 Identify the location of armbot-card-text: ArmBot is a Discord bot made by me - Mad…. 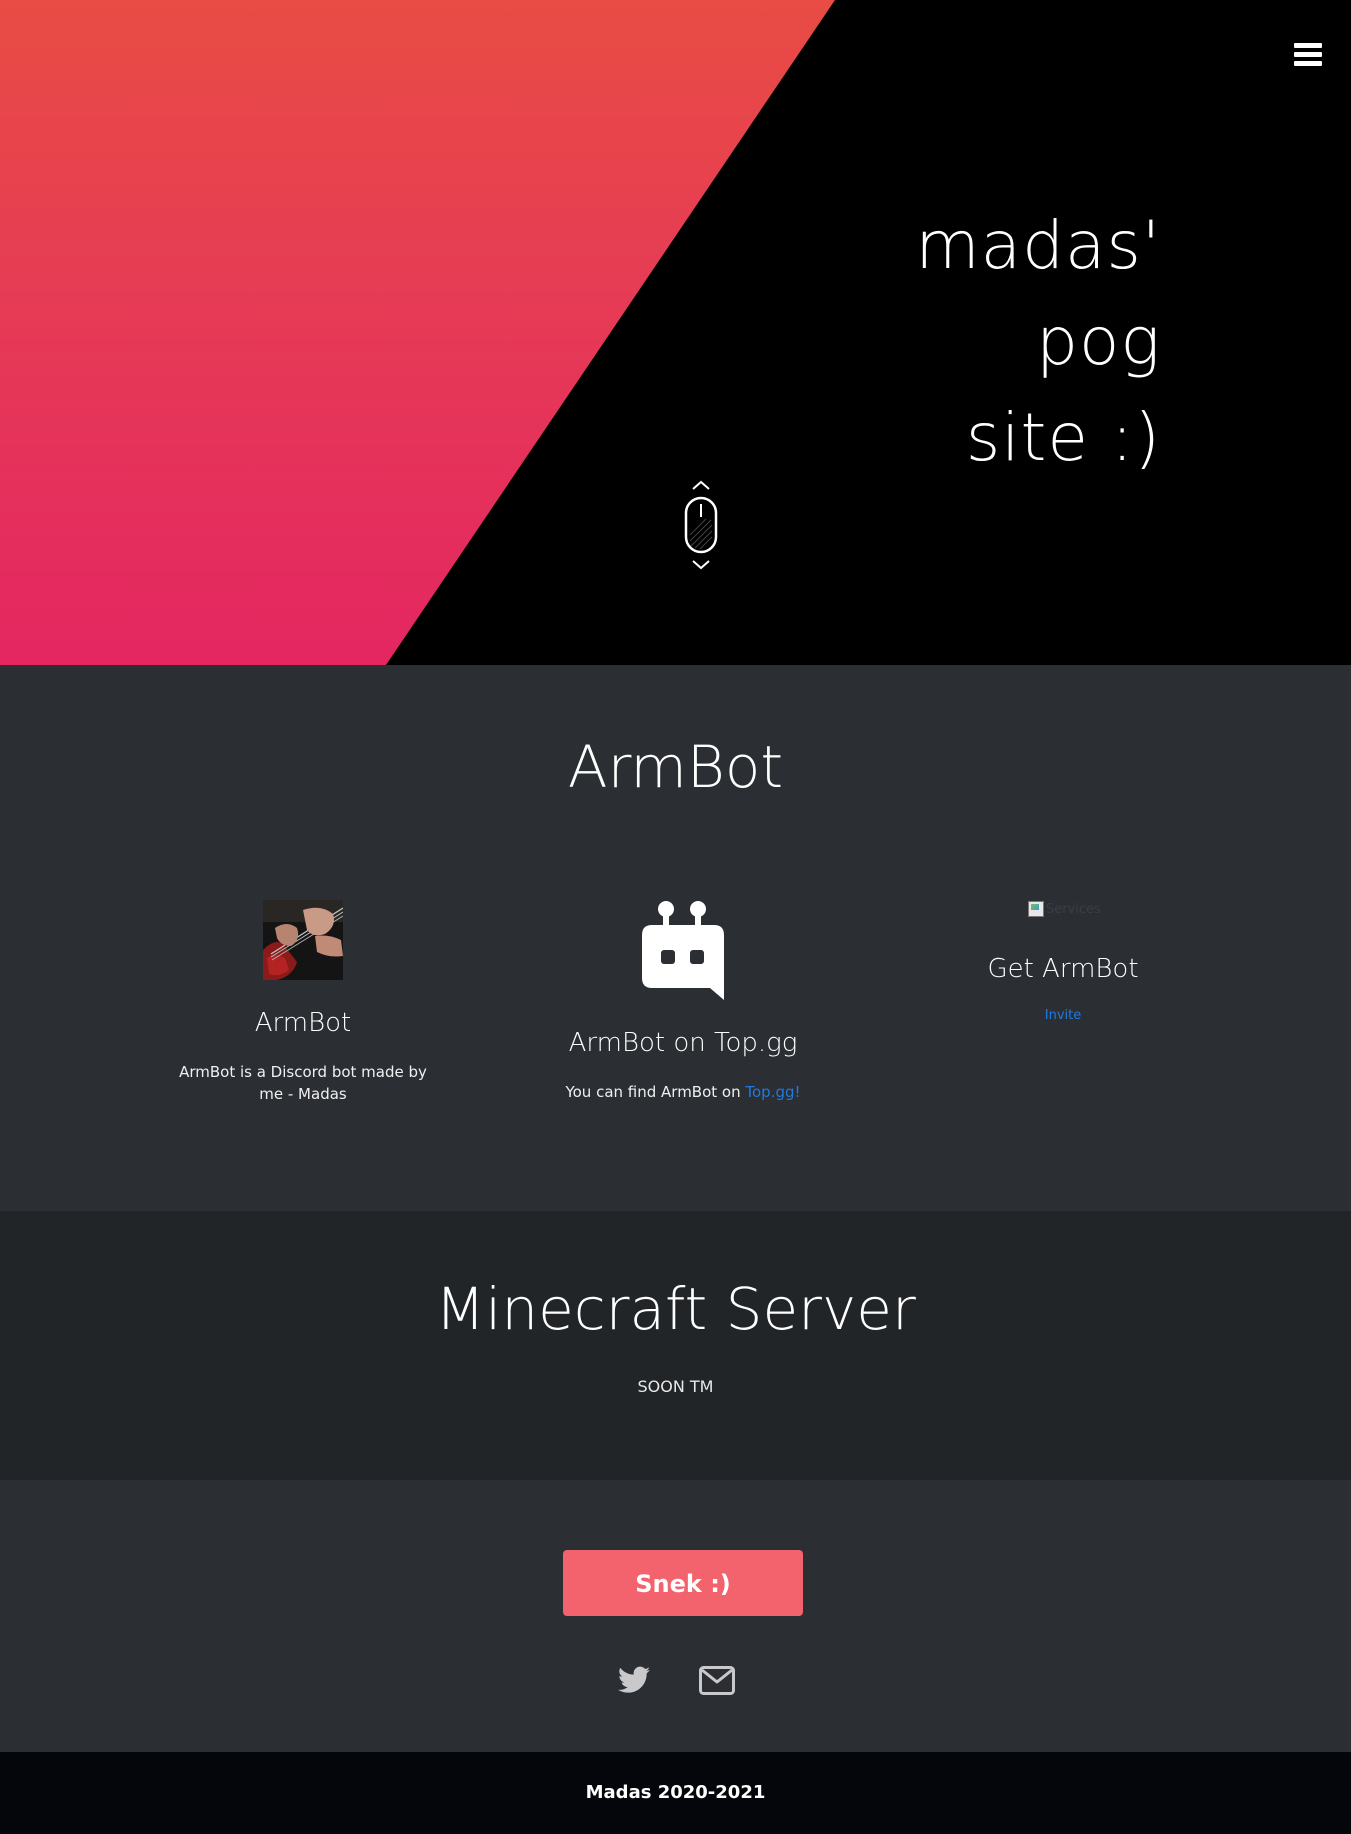
(303, 1083).